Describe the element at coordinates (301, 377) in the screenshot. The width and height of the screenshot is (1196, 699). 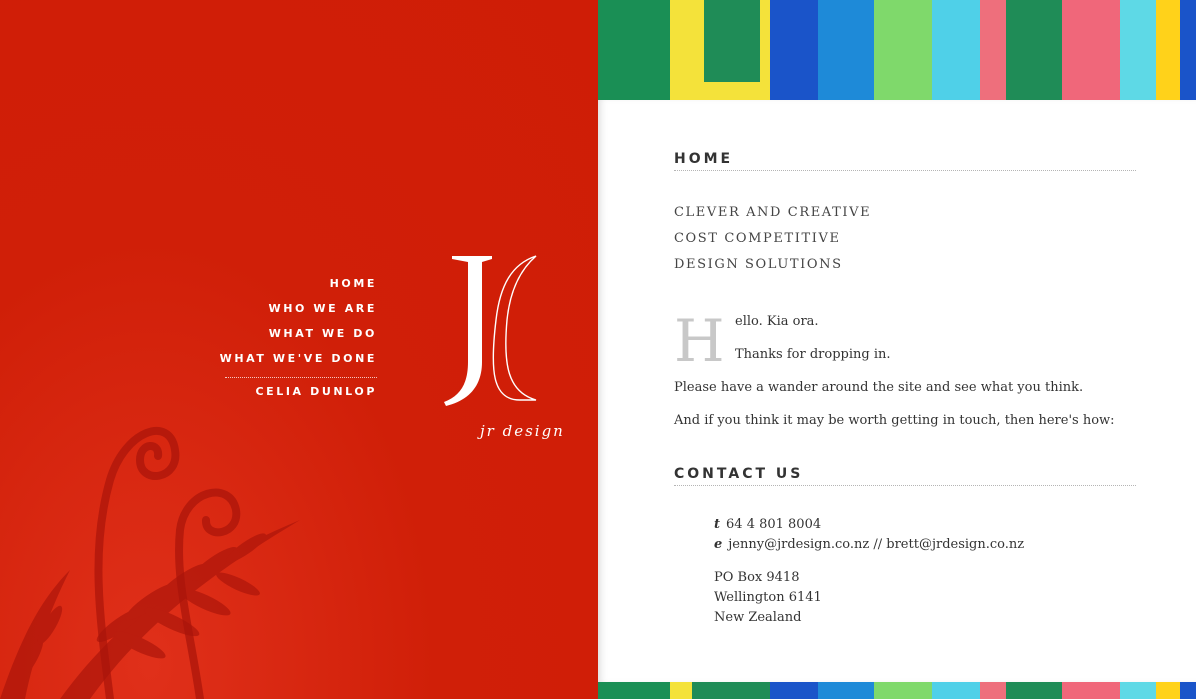
I see `nav-divider` at that location.